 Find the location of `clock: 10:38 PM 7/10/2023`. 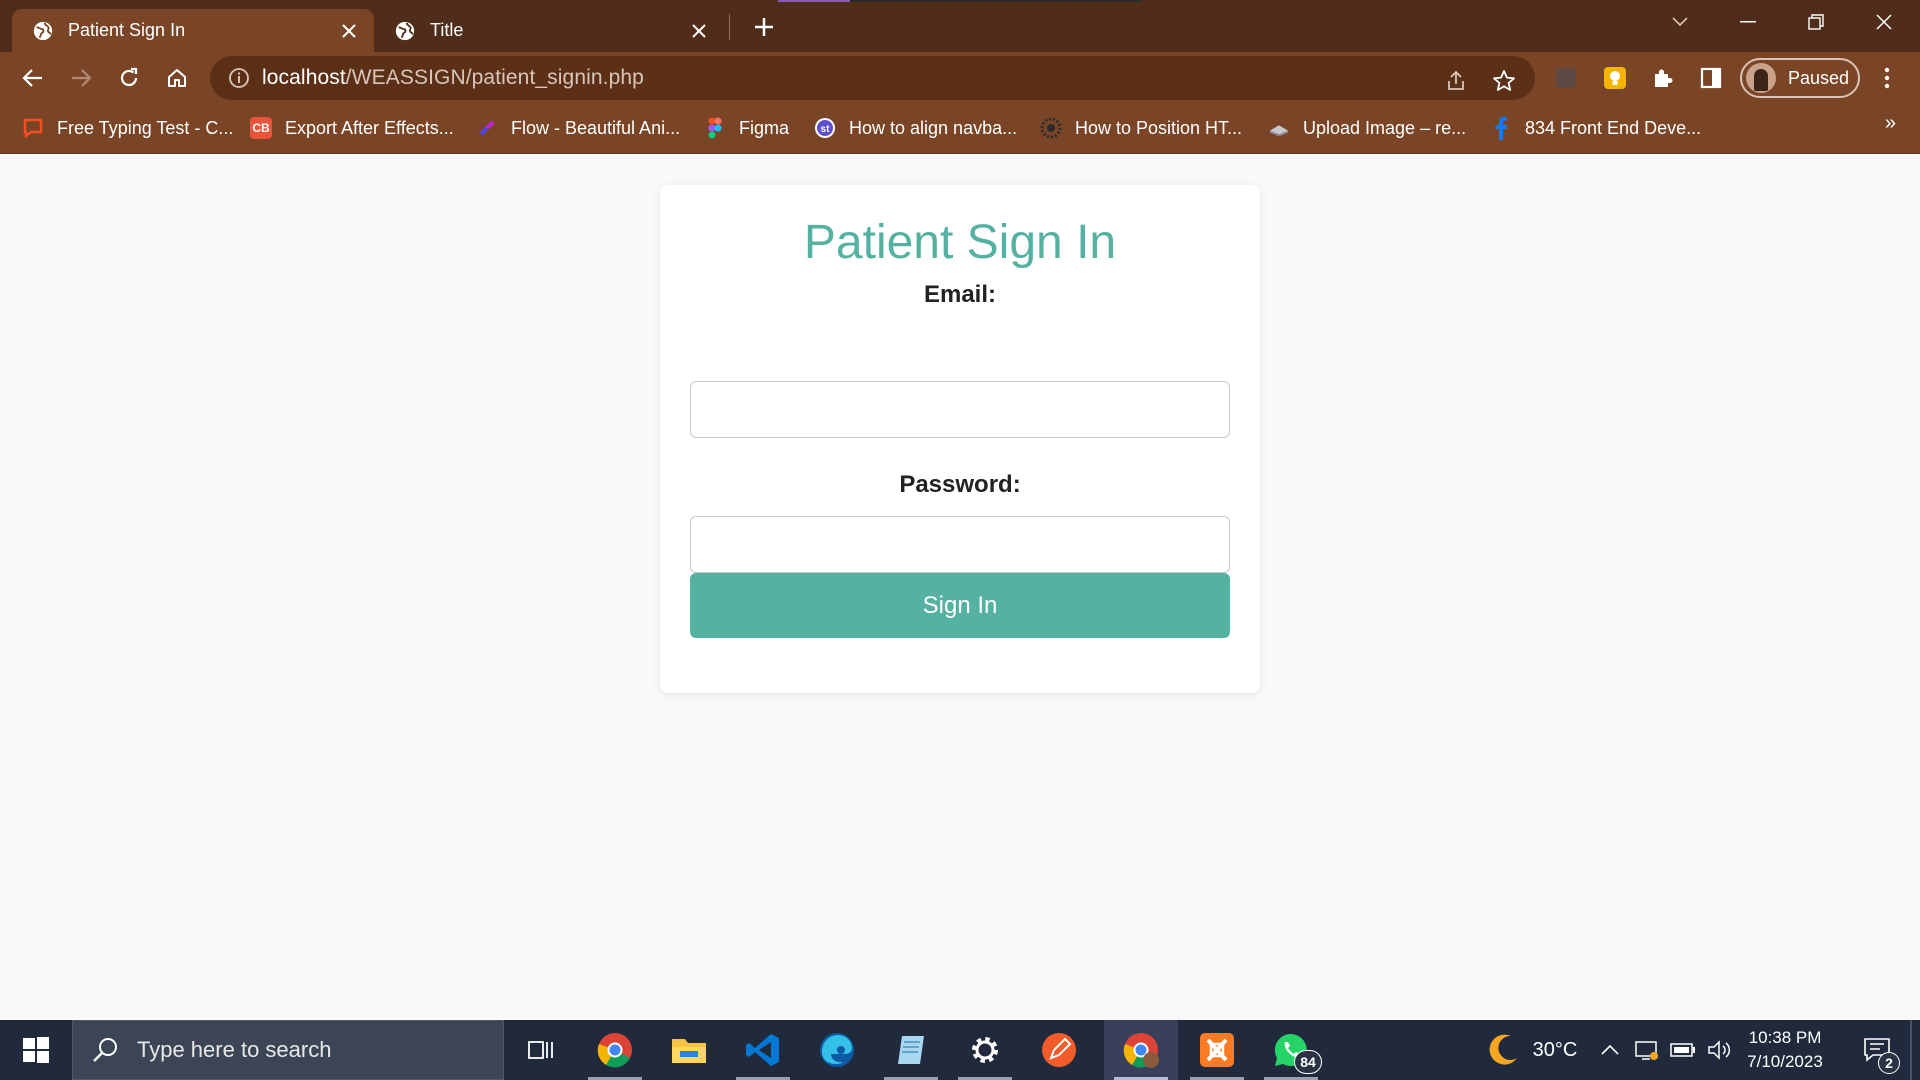

clock: 10:38 PM 7/10/2023 is located at coordinates (1785, 1050).